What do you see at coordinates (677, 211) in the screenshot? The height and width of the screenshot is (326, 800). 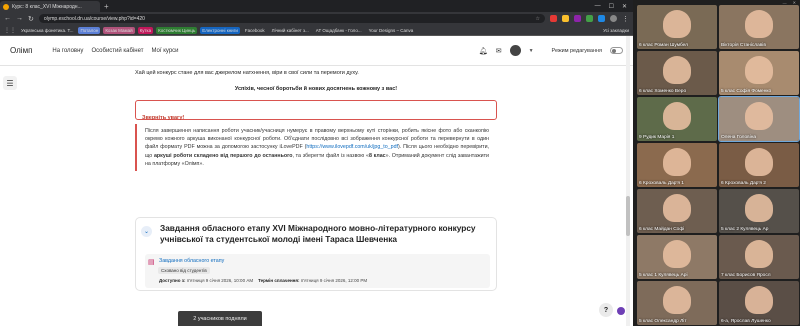 I see `participant-tile: 6 клас Майдан Софі` at bounding box center [677, 211].